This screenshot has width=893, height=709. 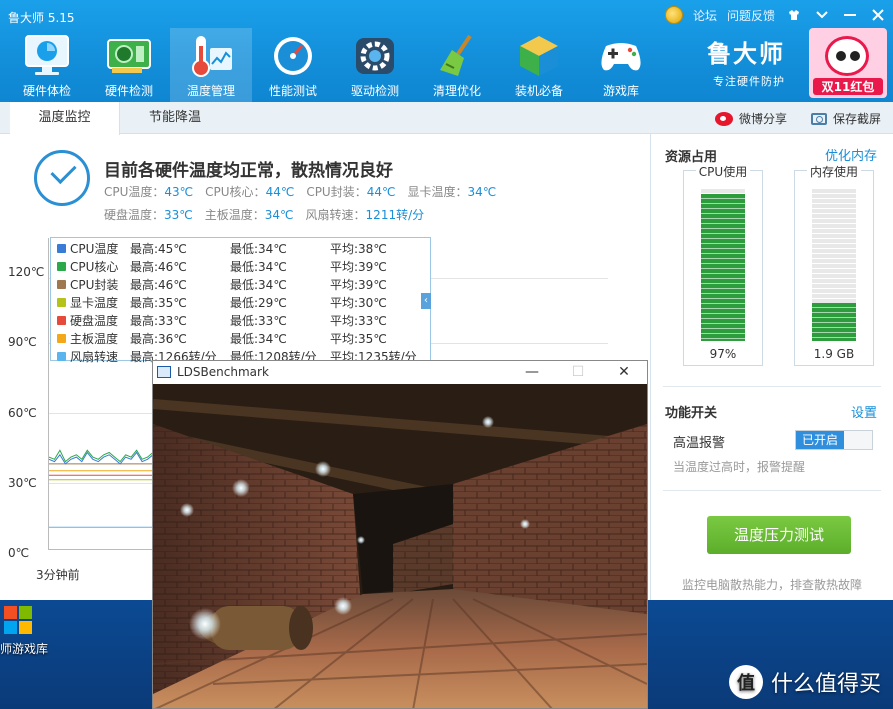 I want to click on legend-series-name: 主板温度, so click(x=94, y=338).